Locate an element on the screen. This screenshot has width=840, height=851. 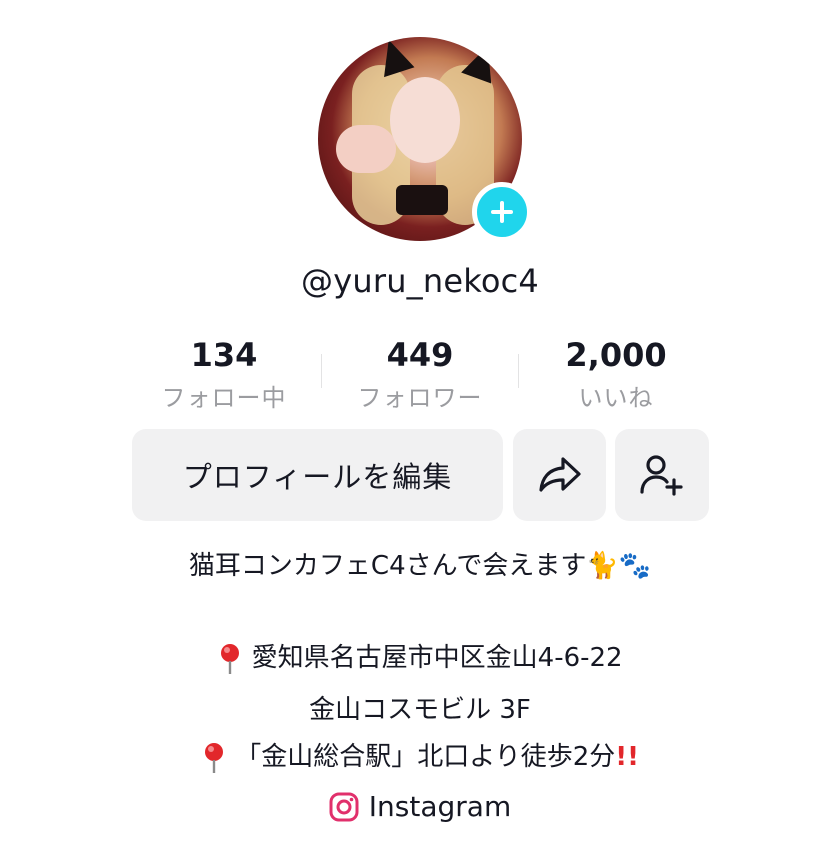
share-profile-button is located at coordinates (559, 475).